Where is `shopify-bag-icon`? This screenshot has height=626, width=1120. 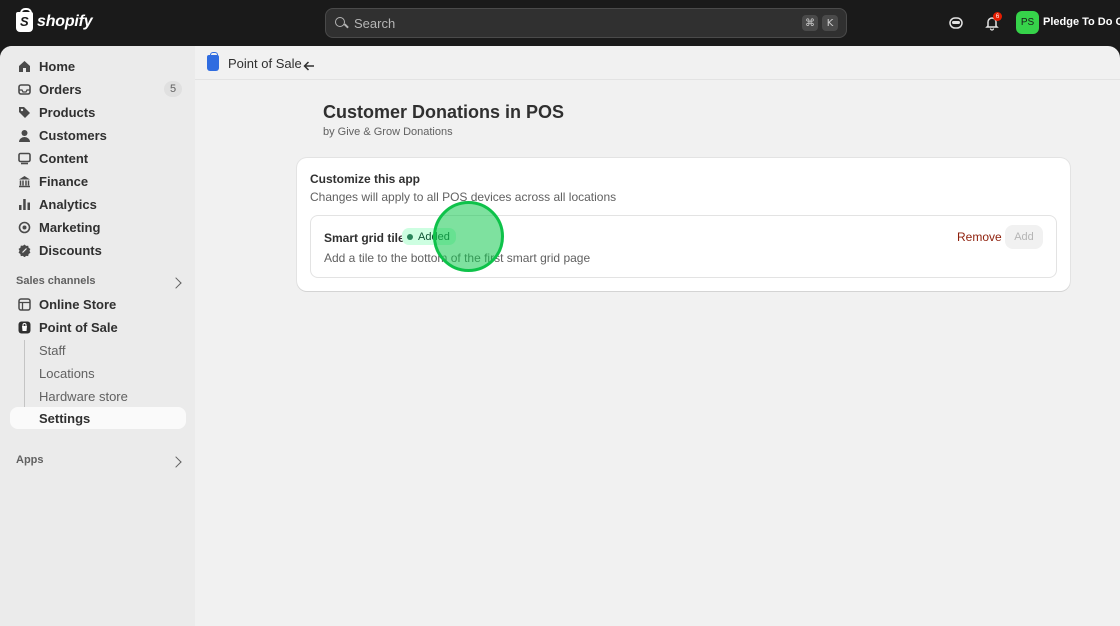 shopify-bag-icon is located at coordinates (24, 20).